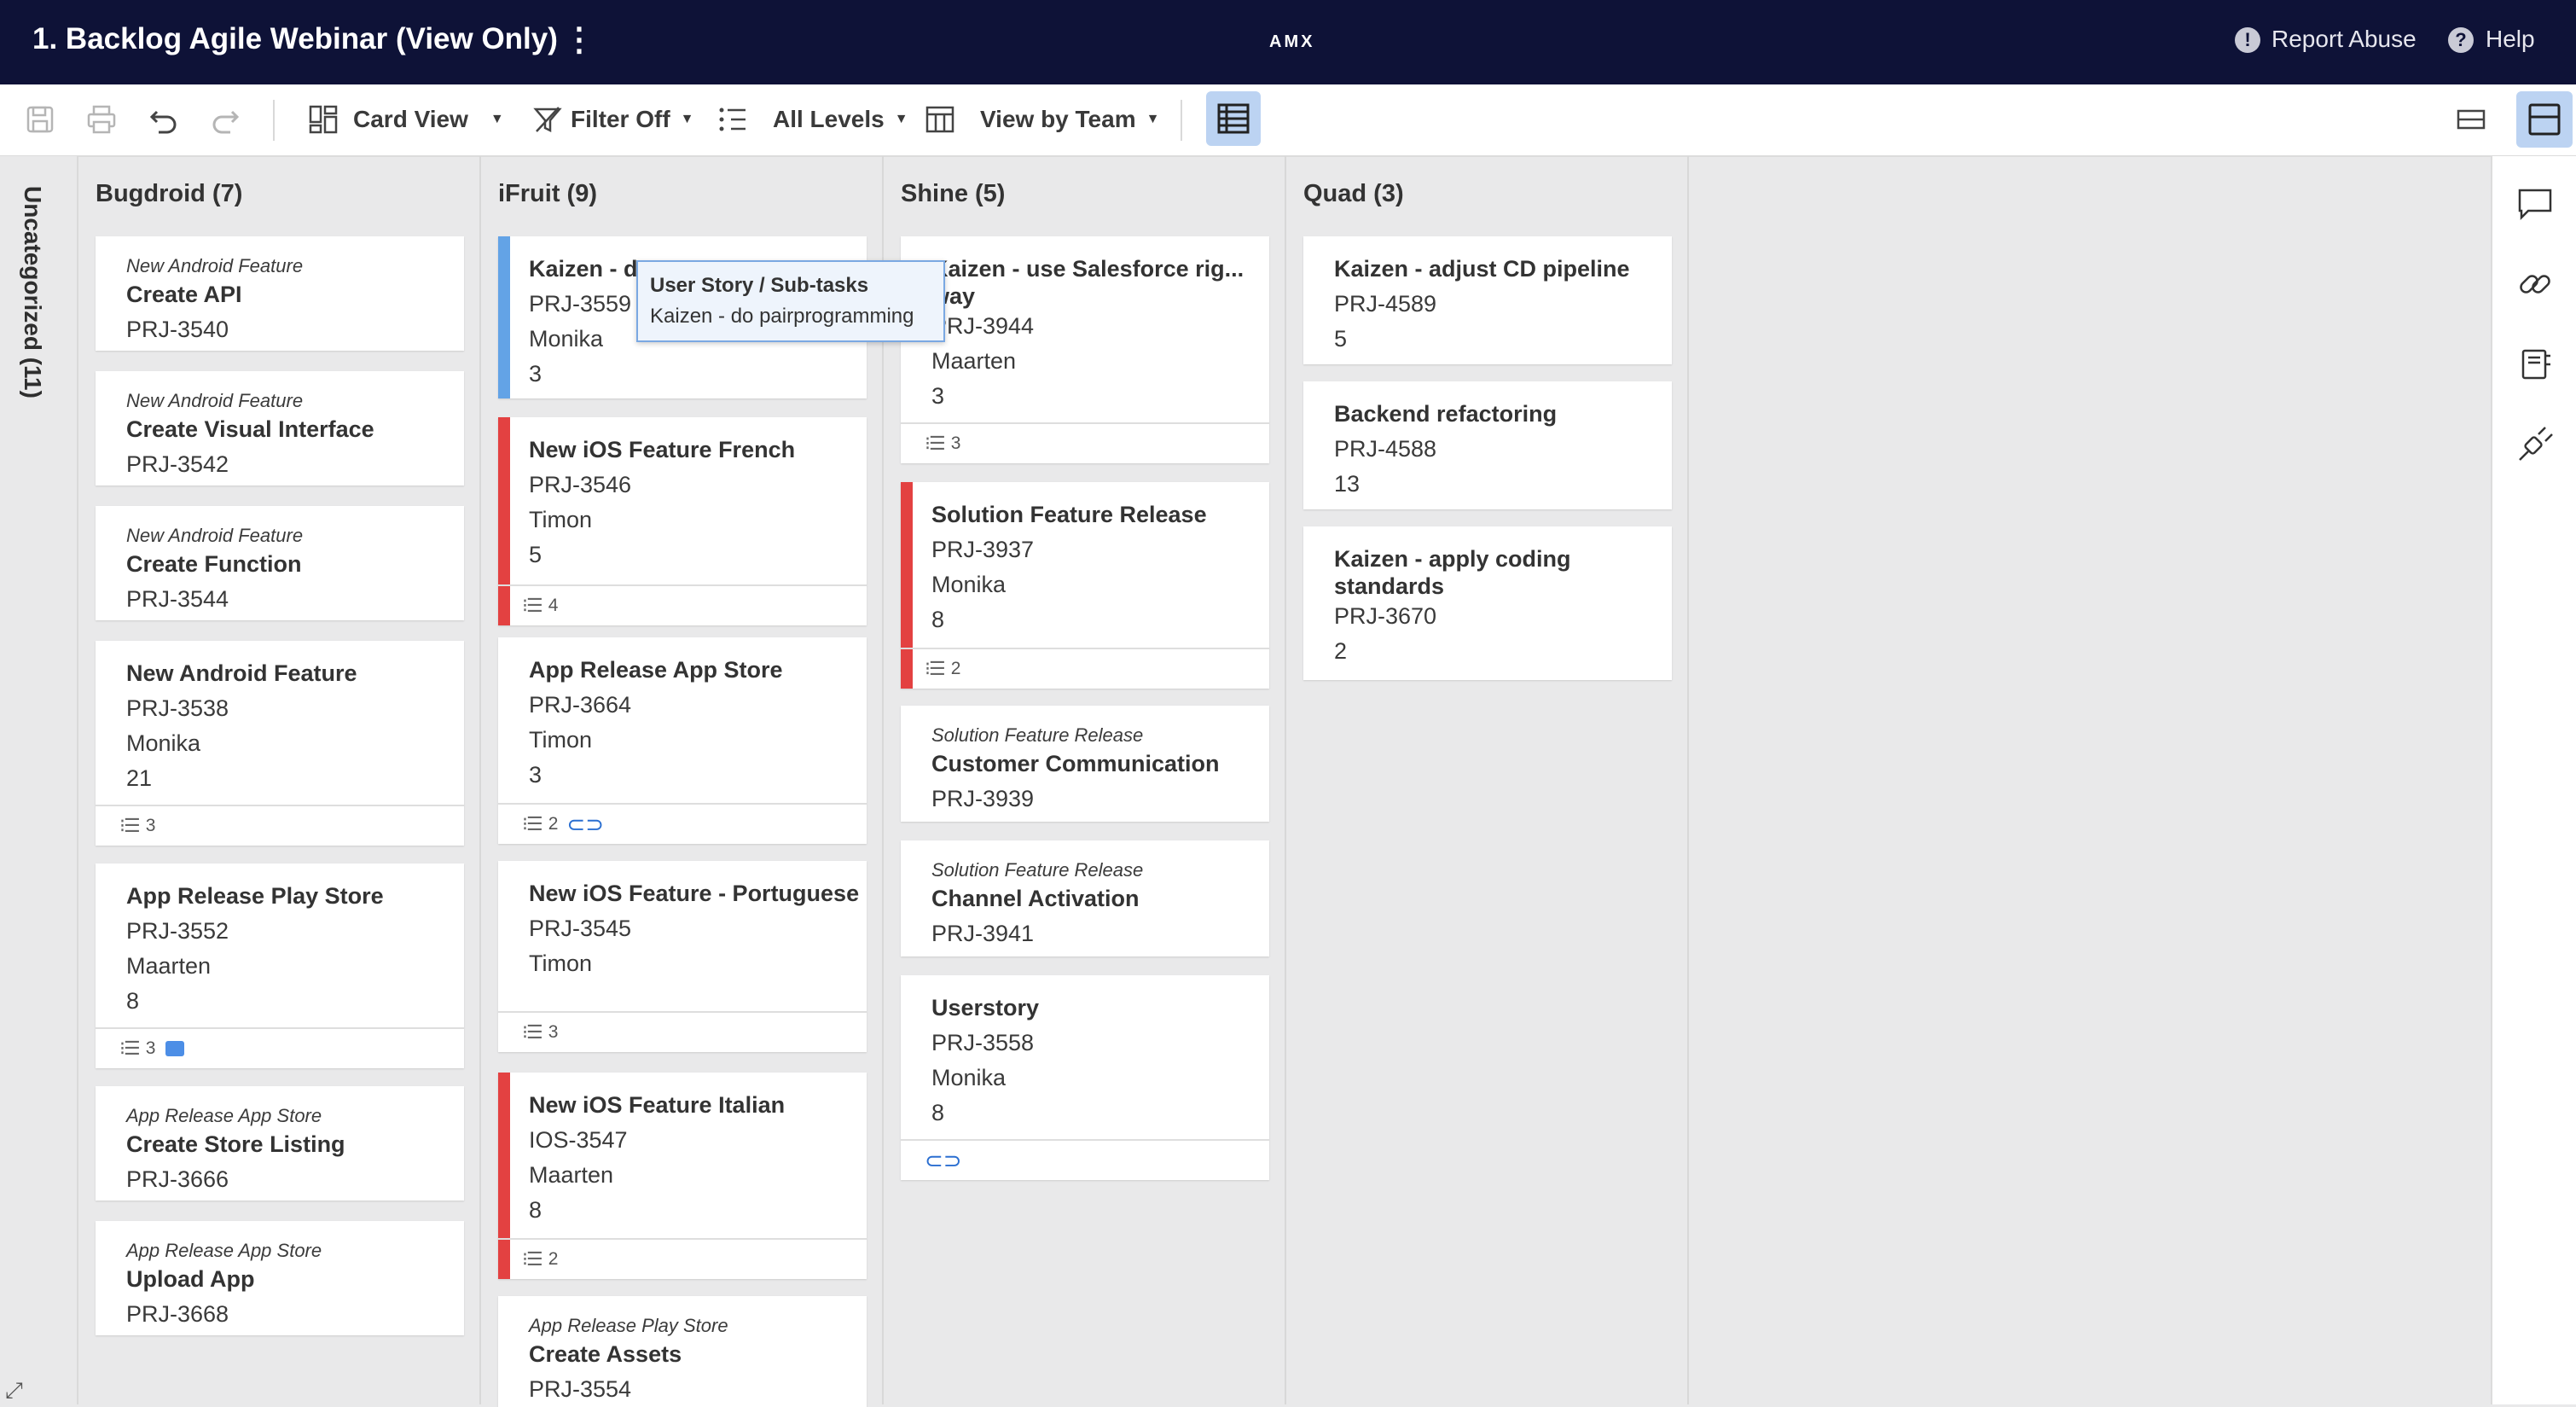 This screenshot has width=2576, height=1407. What do you see at coordinates (953, 296) in the screenshot?
I see `card-title-continued: way` at bounding box center [953, 296].